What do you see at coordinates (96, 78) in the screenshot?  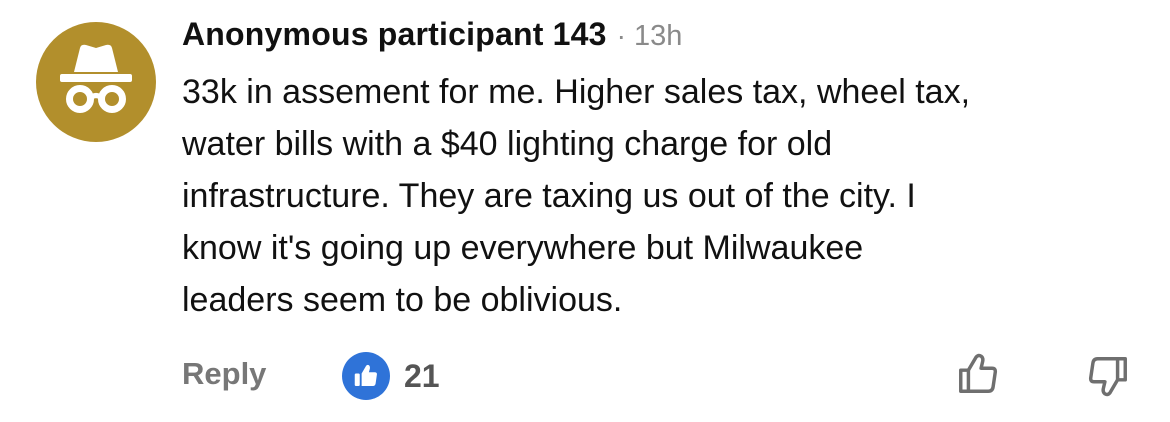 I see `incognito-icon` at bounding box center [96, 78].